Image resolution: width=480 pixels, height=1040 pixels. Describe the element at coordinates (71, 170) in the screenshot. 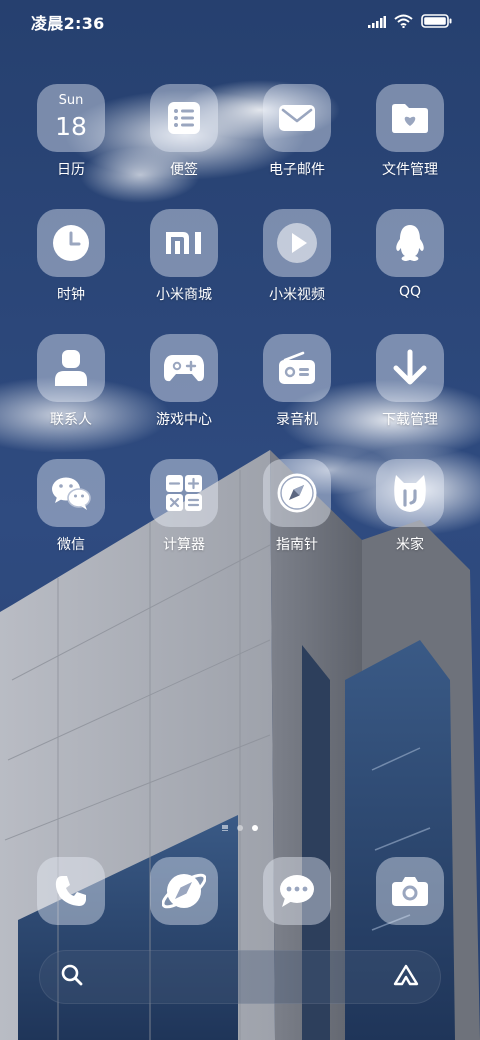

I see `app-label: 日历` at that location.